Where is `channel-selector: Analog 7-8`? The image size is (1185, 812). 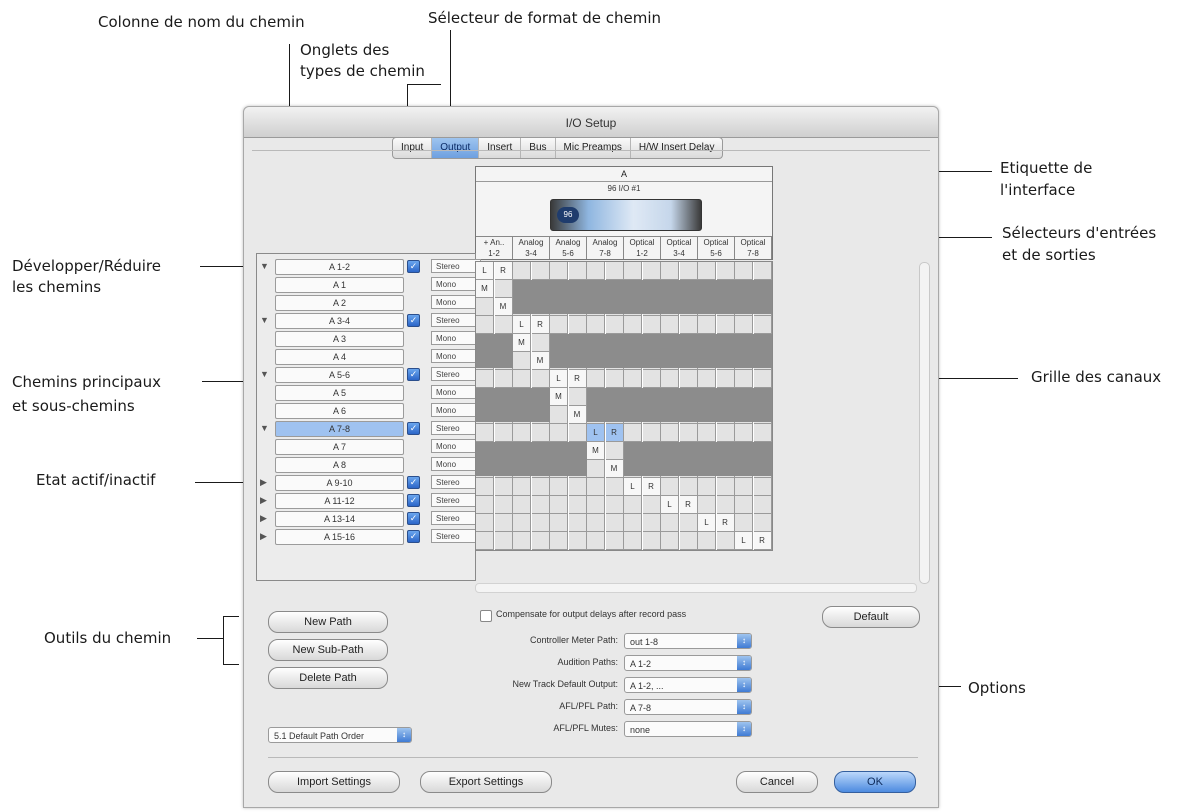
channel-selector: Analog 7-8 is located at coordinates (605, 248).